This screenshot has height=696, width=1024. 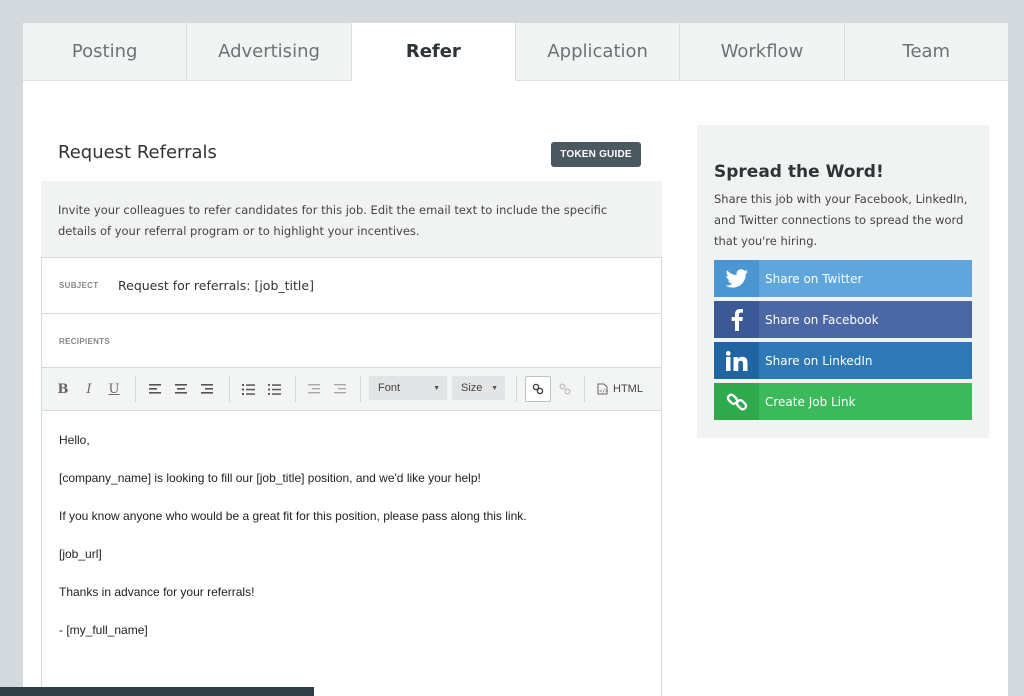 I want to click on body-line: [job_url], so click(x=80, y=554).